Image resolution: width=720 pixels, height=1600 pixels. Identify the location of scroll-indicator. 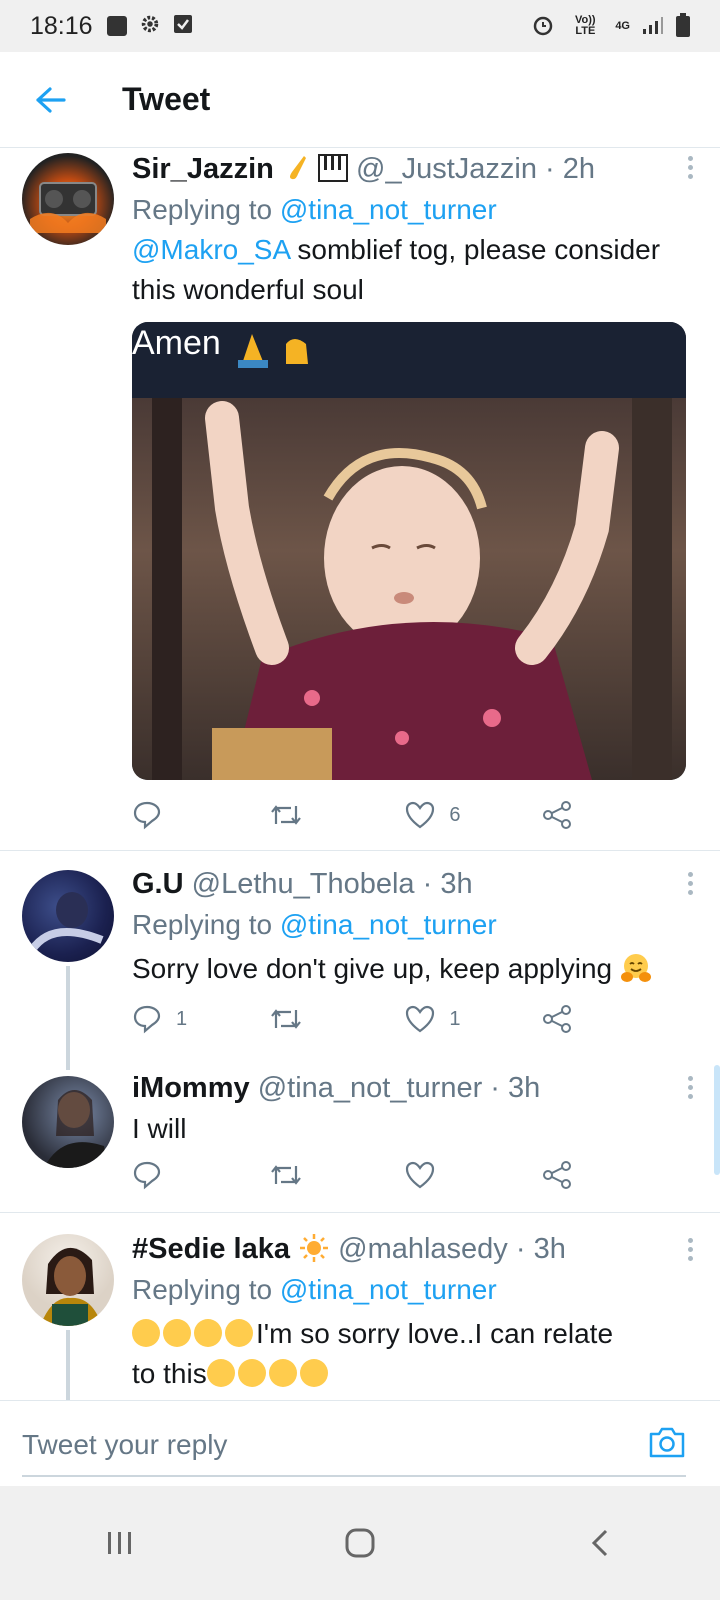
(717, 1120).